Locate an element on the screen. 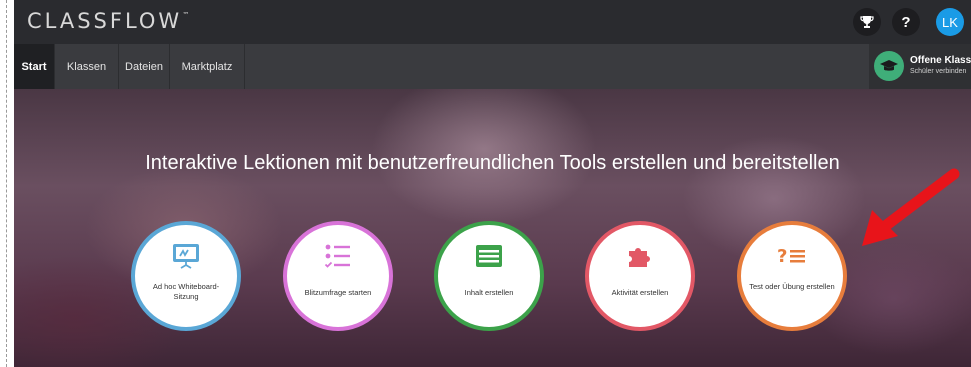 This screenshot has width=971, height=367. create-quiz-button: ? Test oder Übung erstellen is located at coordinates (792, 276).